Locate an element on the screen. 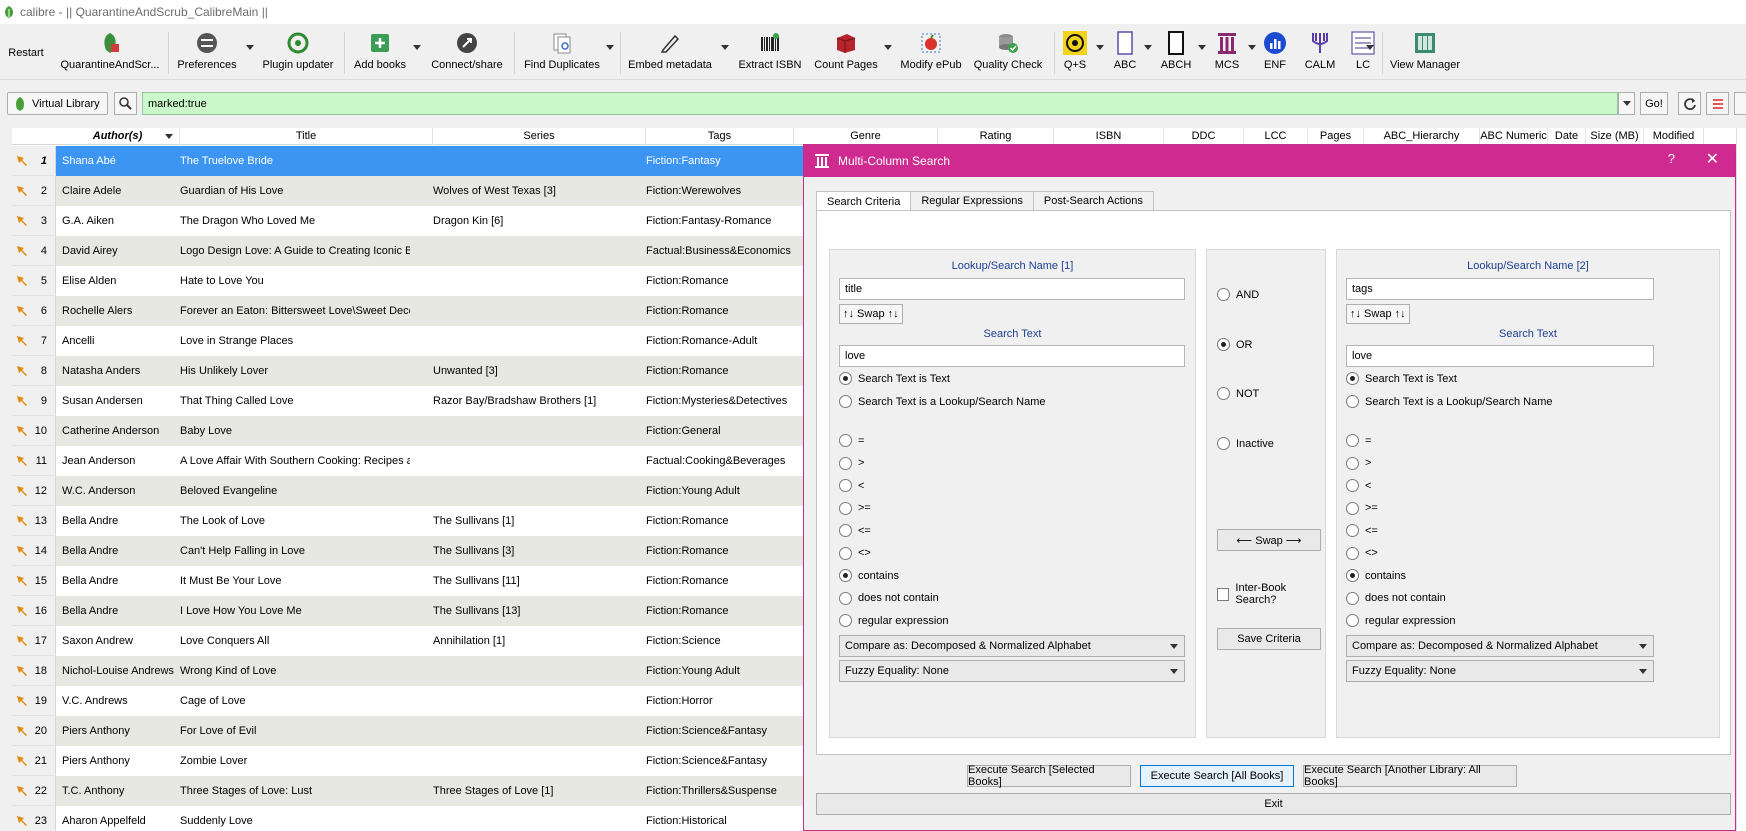  row-number: 2 is located at coordinates (34, 191).